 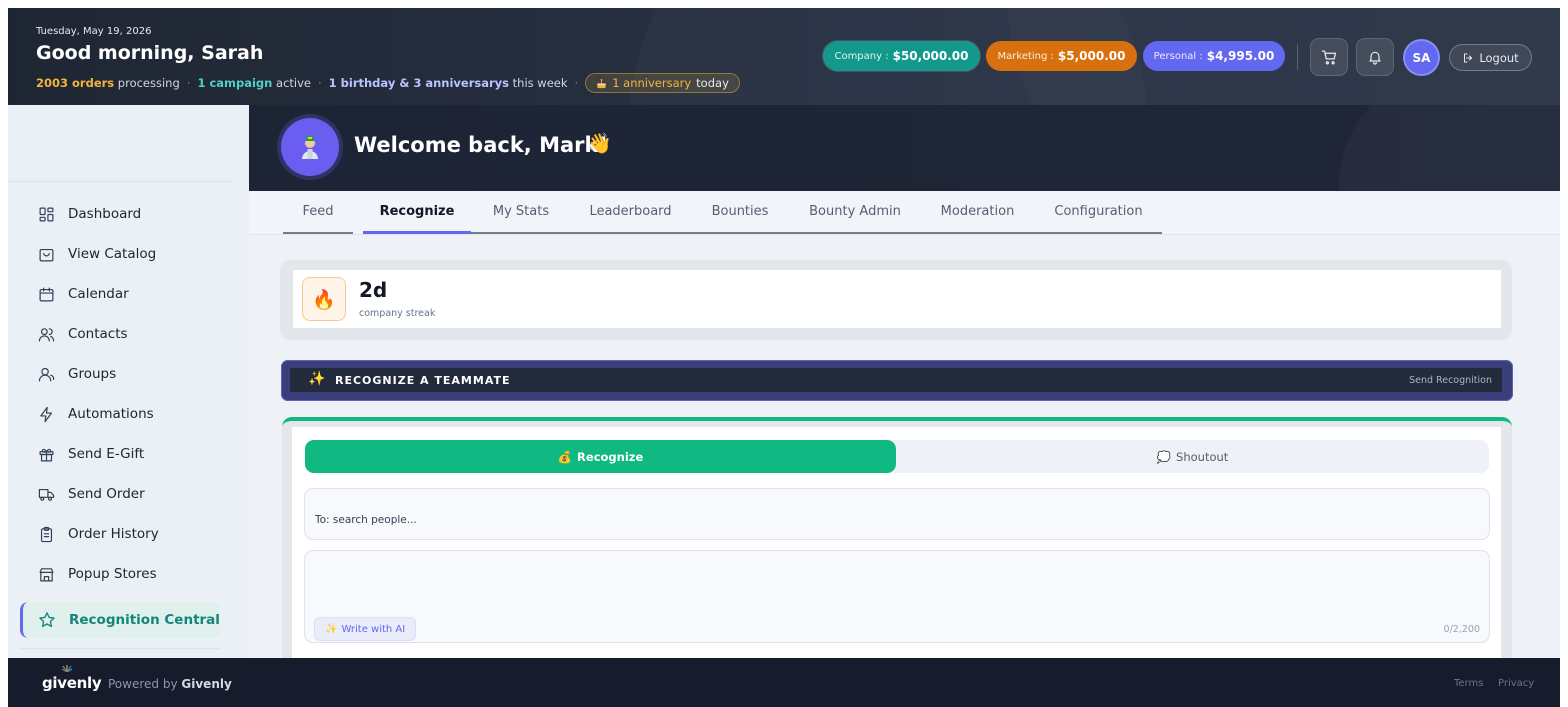 I want to click on orders-suffix: processing, so click(x=148, y=83).